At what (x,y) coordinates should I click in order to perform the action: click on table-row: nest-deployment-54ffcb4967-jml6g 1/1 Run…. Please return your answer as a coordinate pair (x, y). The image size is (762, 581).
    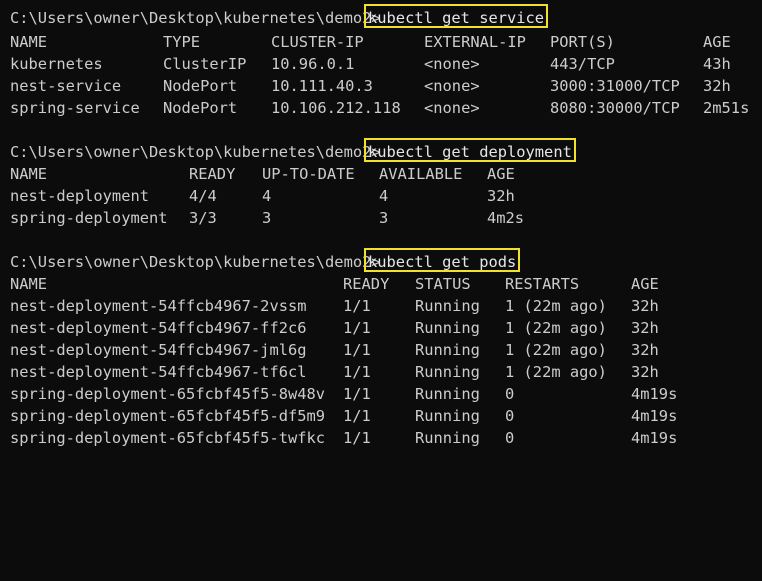
    Looking at the image, I should click on (381, 350).